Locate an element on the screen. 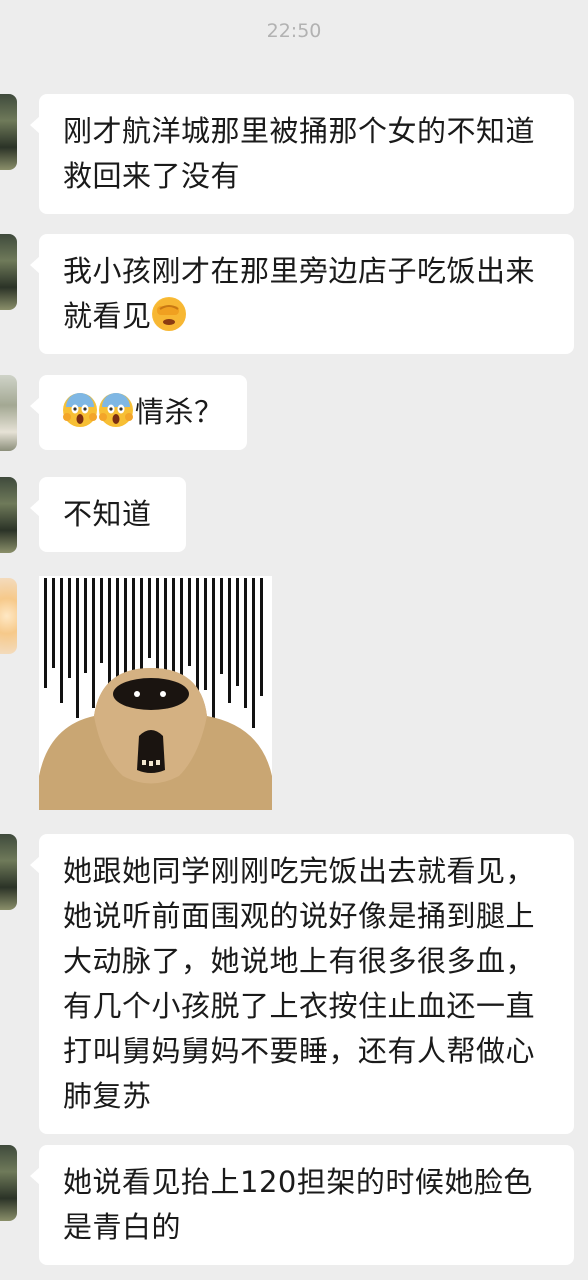  face-palm-emoji is located at coordinates (168, 314).